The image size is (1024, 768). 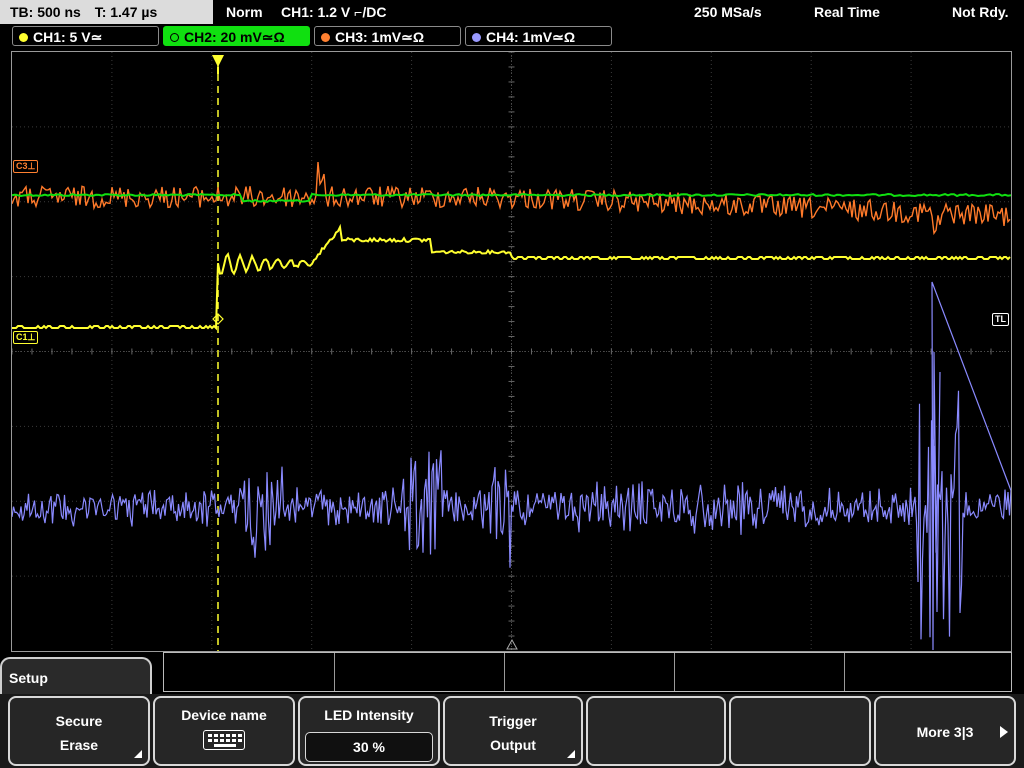 What do you see at coordinates (369, 731) in the screenshot?
I see `led-intensity-button: LED Intensity 30 %` at bounding box center [369, 731].